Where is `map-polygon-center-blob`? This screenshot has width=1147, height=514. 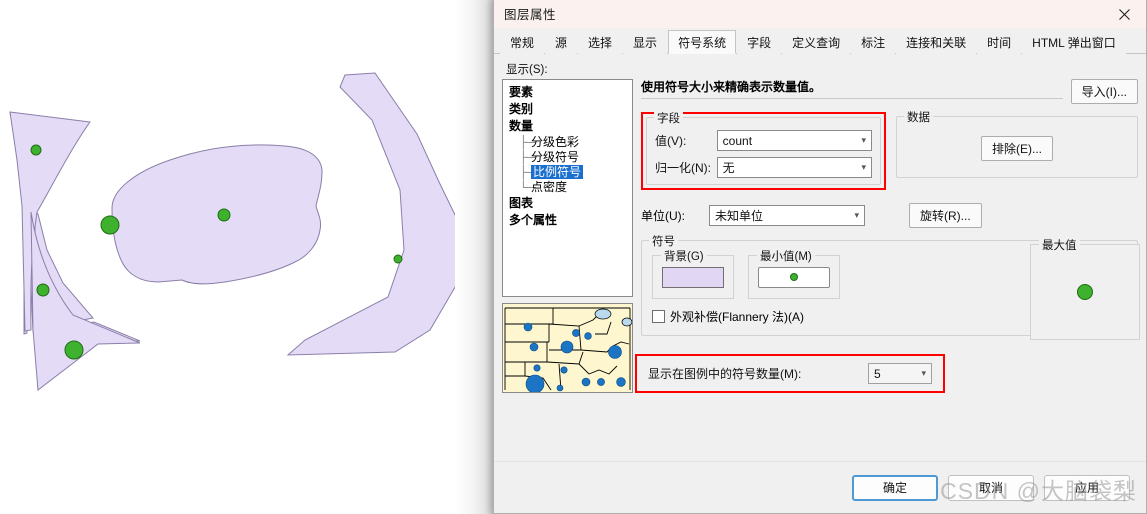
map-polygon-center-blob is located at coordinates (217, 214).